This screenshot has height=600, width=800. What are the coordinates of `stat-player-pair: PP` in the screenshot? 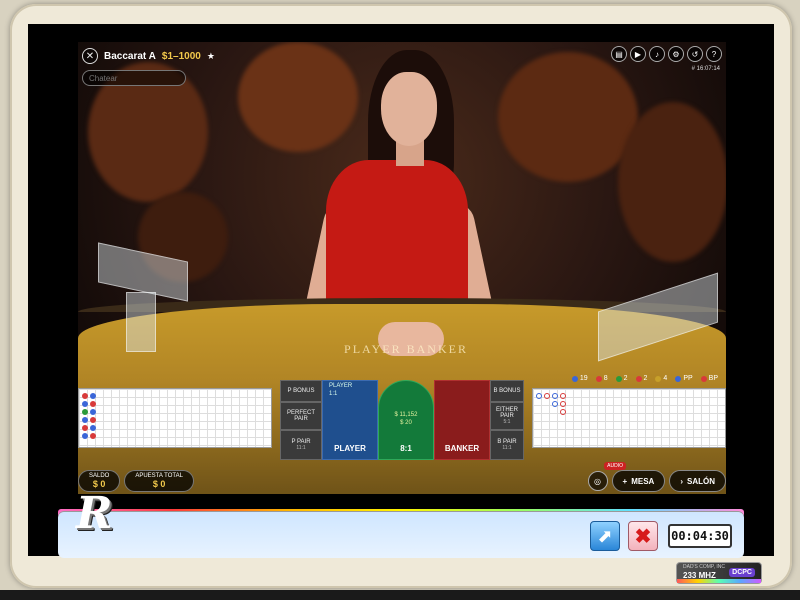 It's located at (684, 378).